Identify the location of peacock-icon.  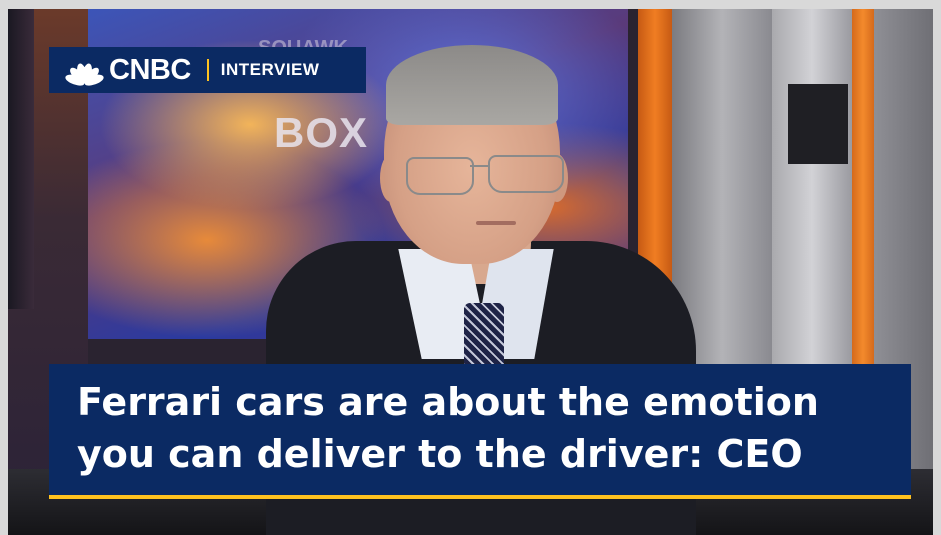
(84, 72).